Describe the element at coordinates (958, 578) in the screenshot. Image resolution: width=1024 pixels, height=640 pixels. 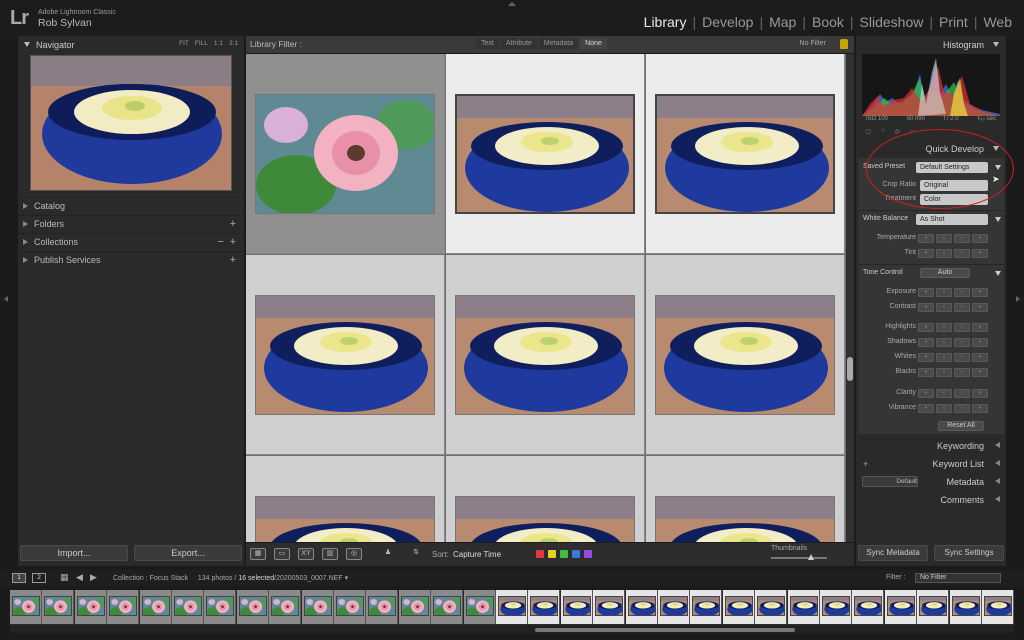
I see `filmstrip-filter-select: No Filter` at that location.